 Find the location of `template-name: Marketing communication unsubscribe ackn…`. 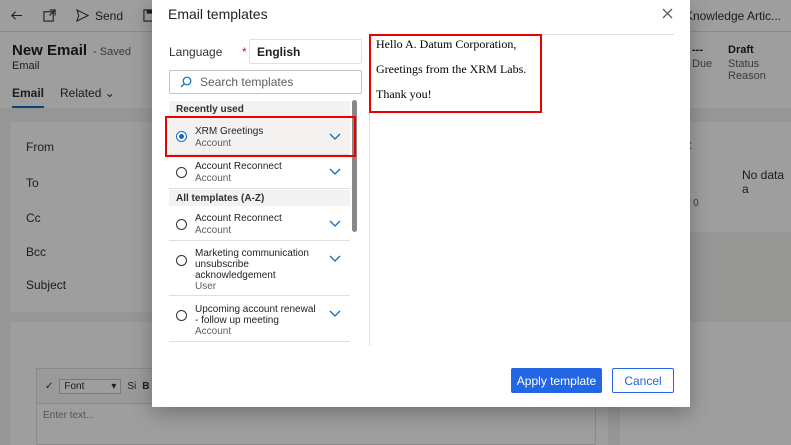

template-name: Marketing communication unsubscribe ackn… is located at coordinates (252, 264).